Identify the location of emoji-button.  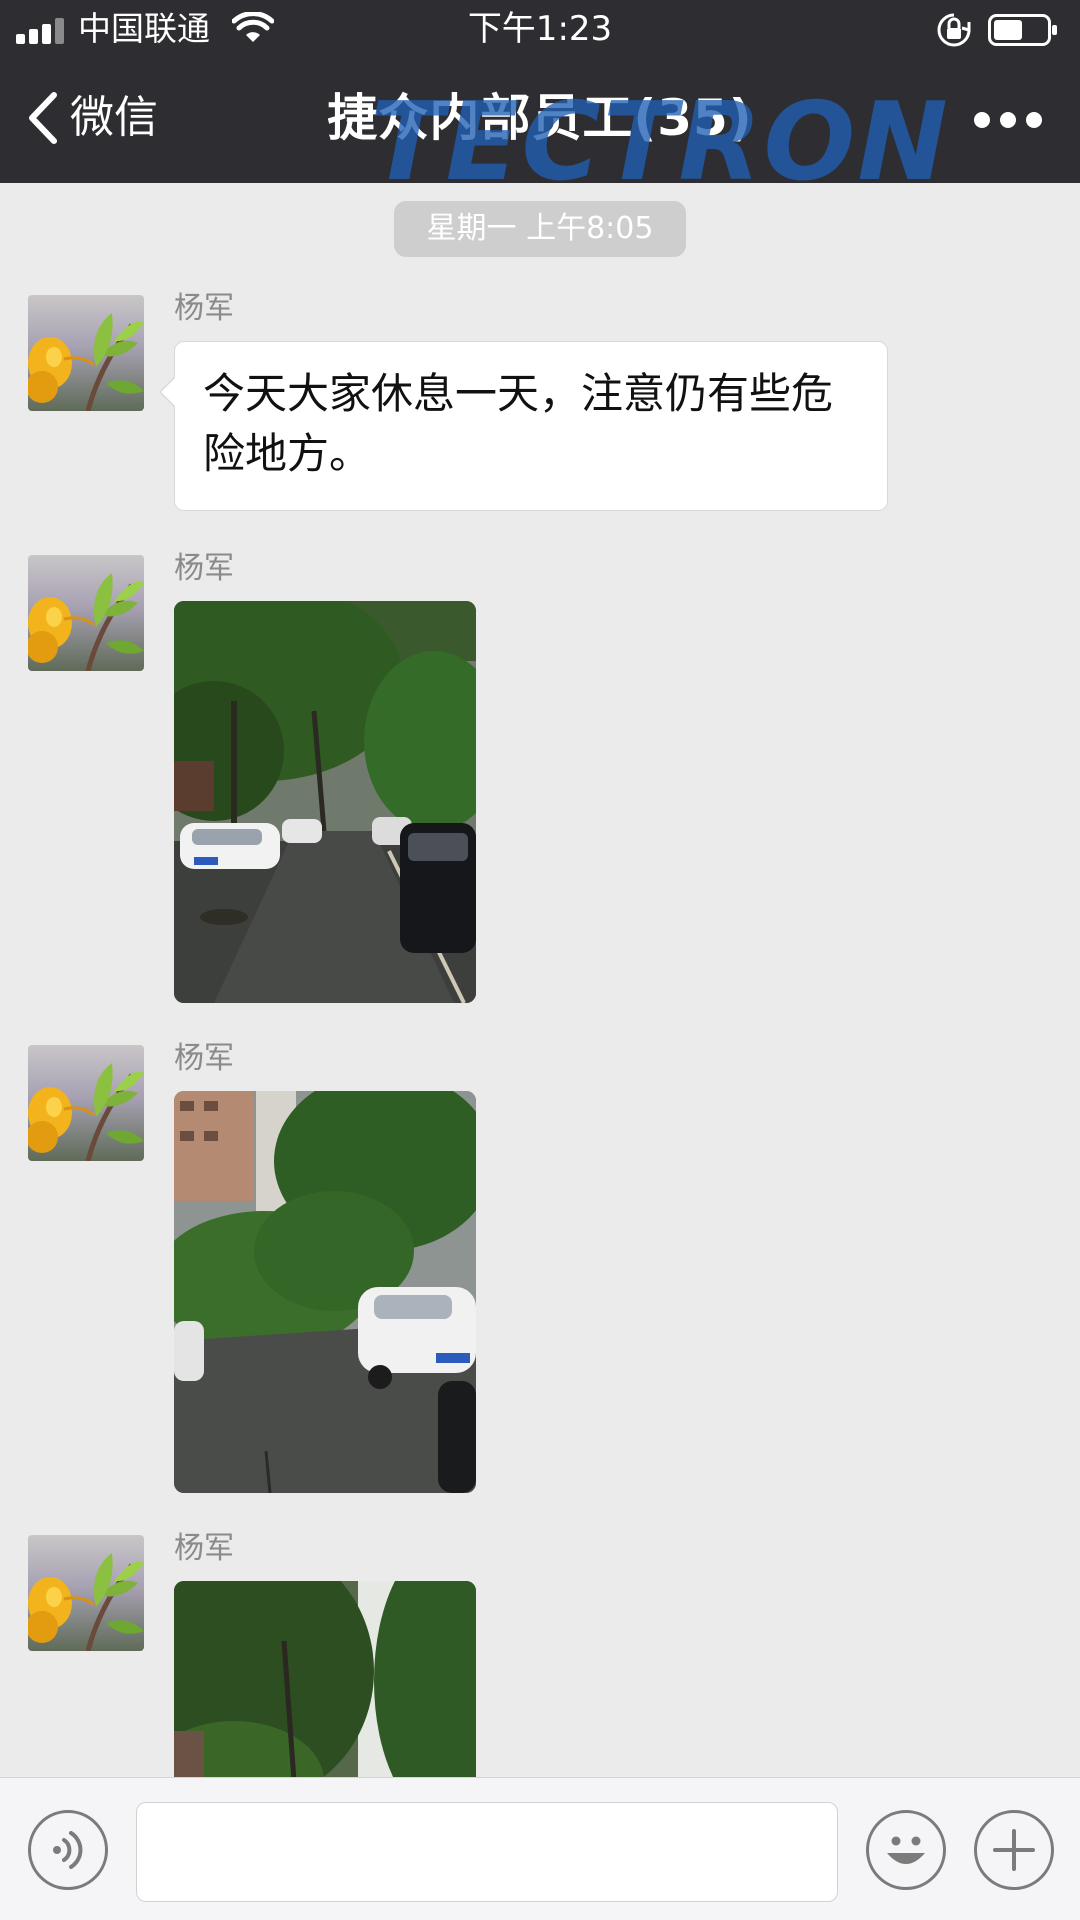
(906, 1850).